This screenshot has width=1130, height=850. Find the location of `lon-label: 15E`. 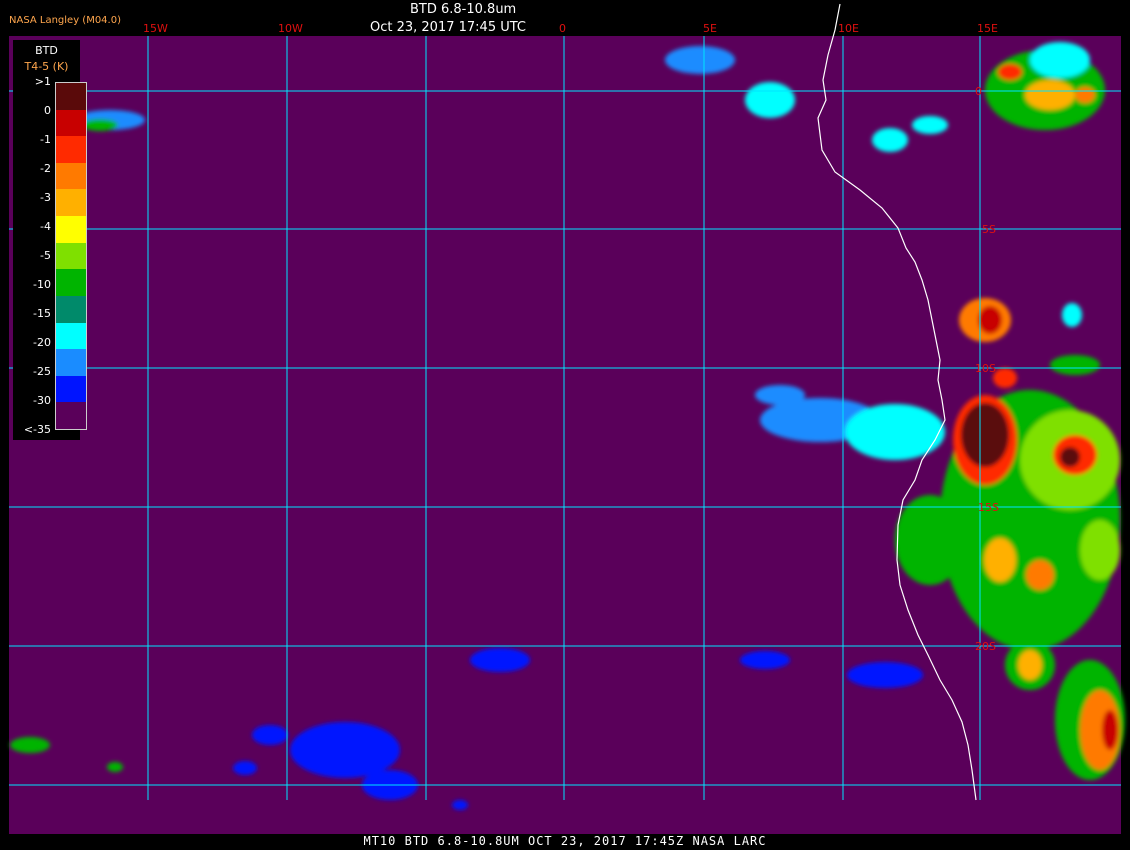

lon-label: 15E is located at coordinates (987, 28).